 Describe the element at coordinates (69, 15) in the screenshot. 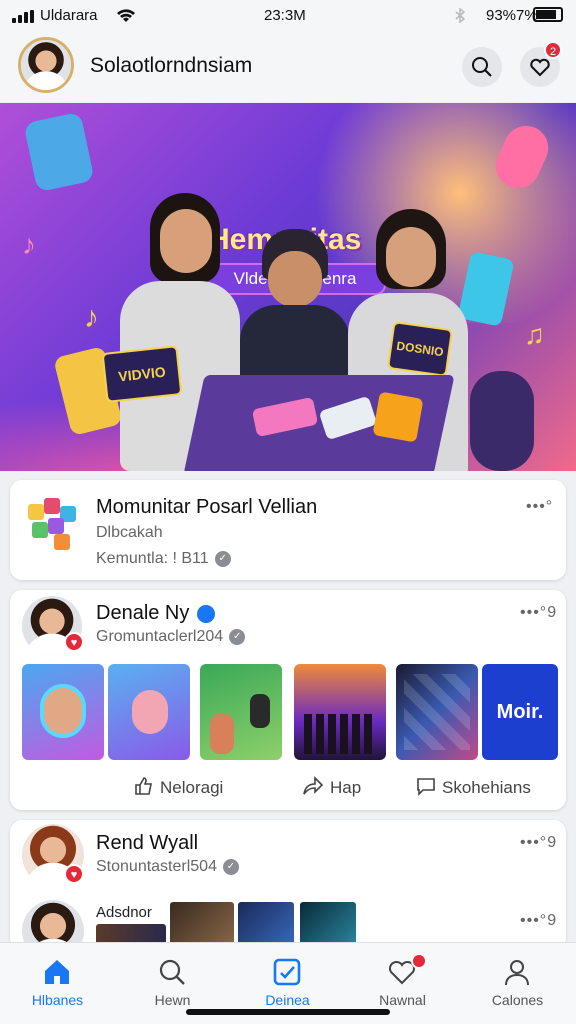

I see `carrier-label: Uldarara` at that location.